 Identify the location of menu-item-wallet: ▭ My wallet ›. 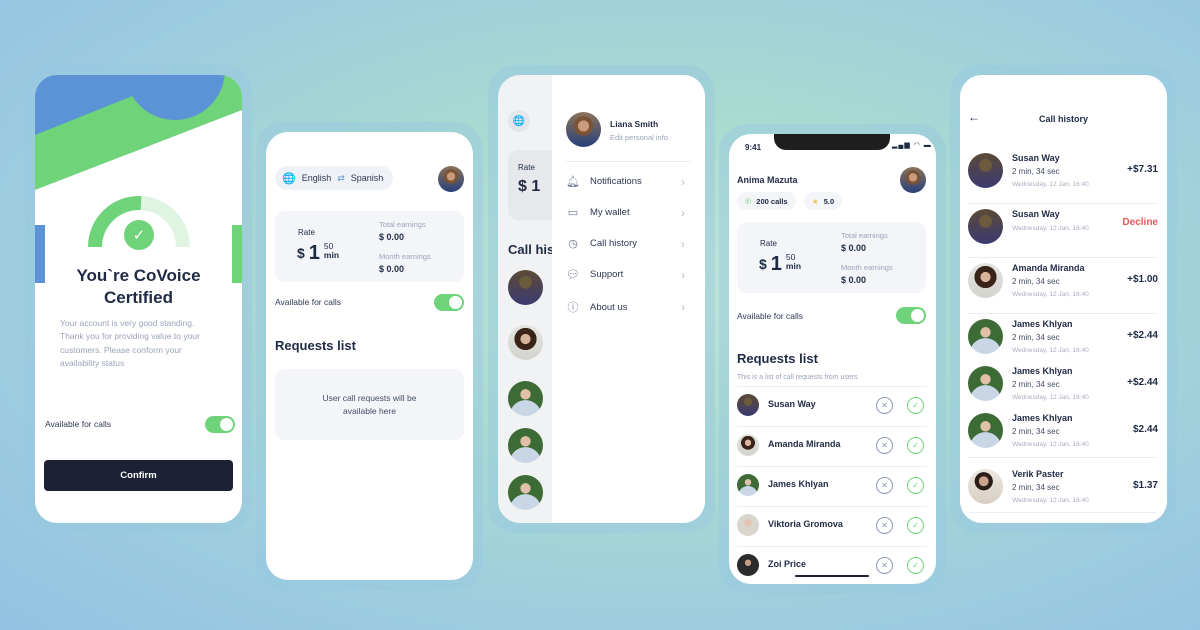
(628, 212).